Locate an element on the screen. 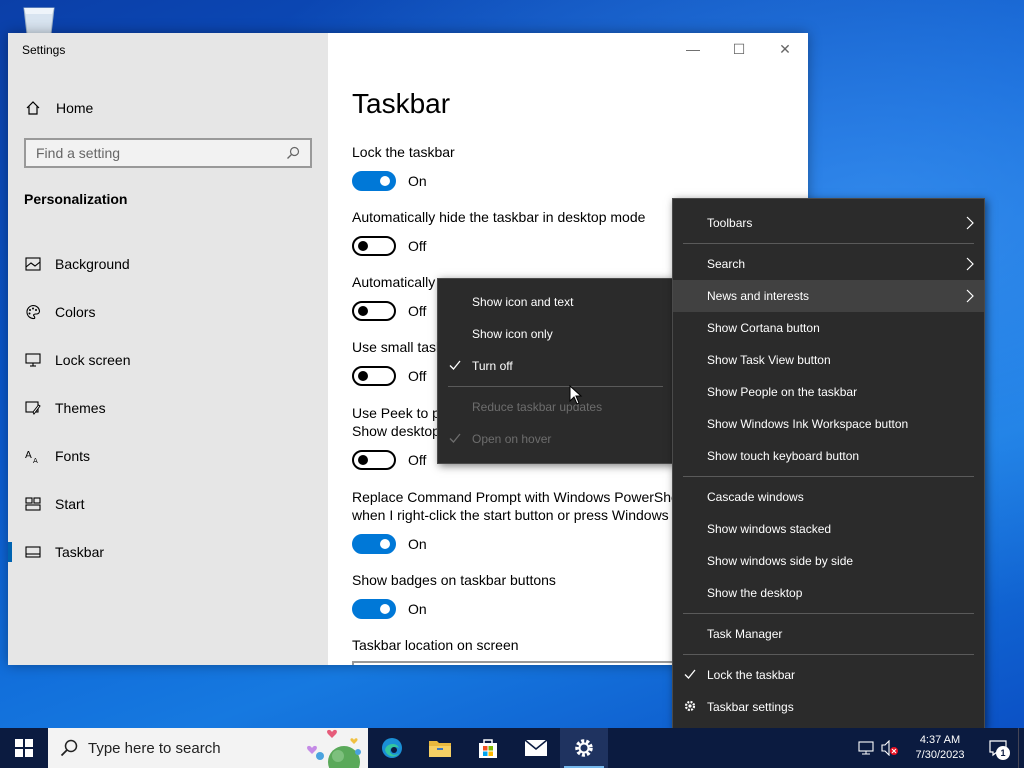 Image resolution: width=1024 pixels, height=768 pixels. setting-label: Show badges on taskbar buttons is located at coordinates (454, 580).